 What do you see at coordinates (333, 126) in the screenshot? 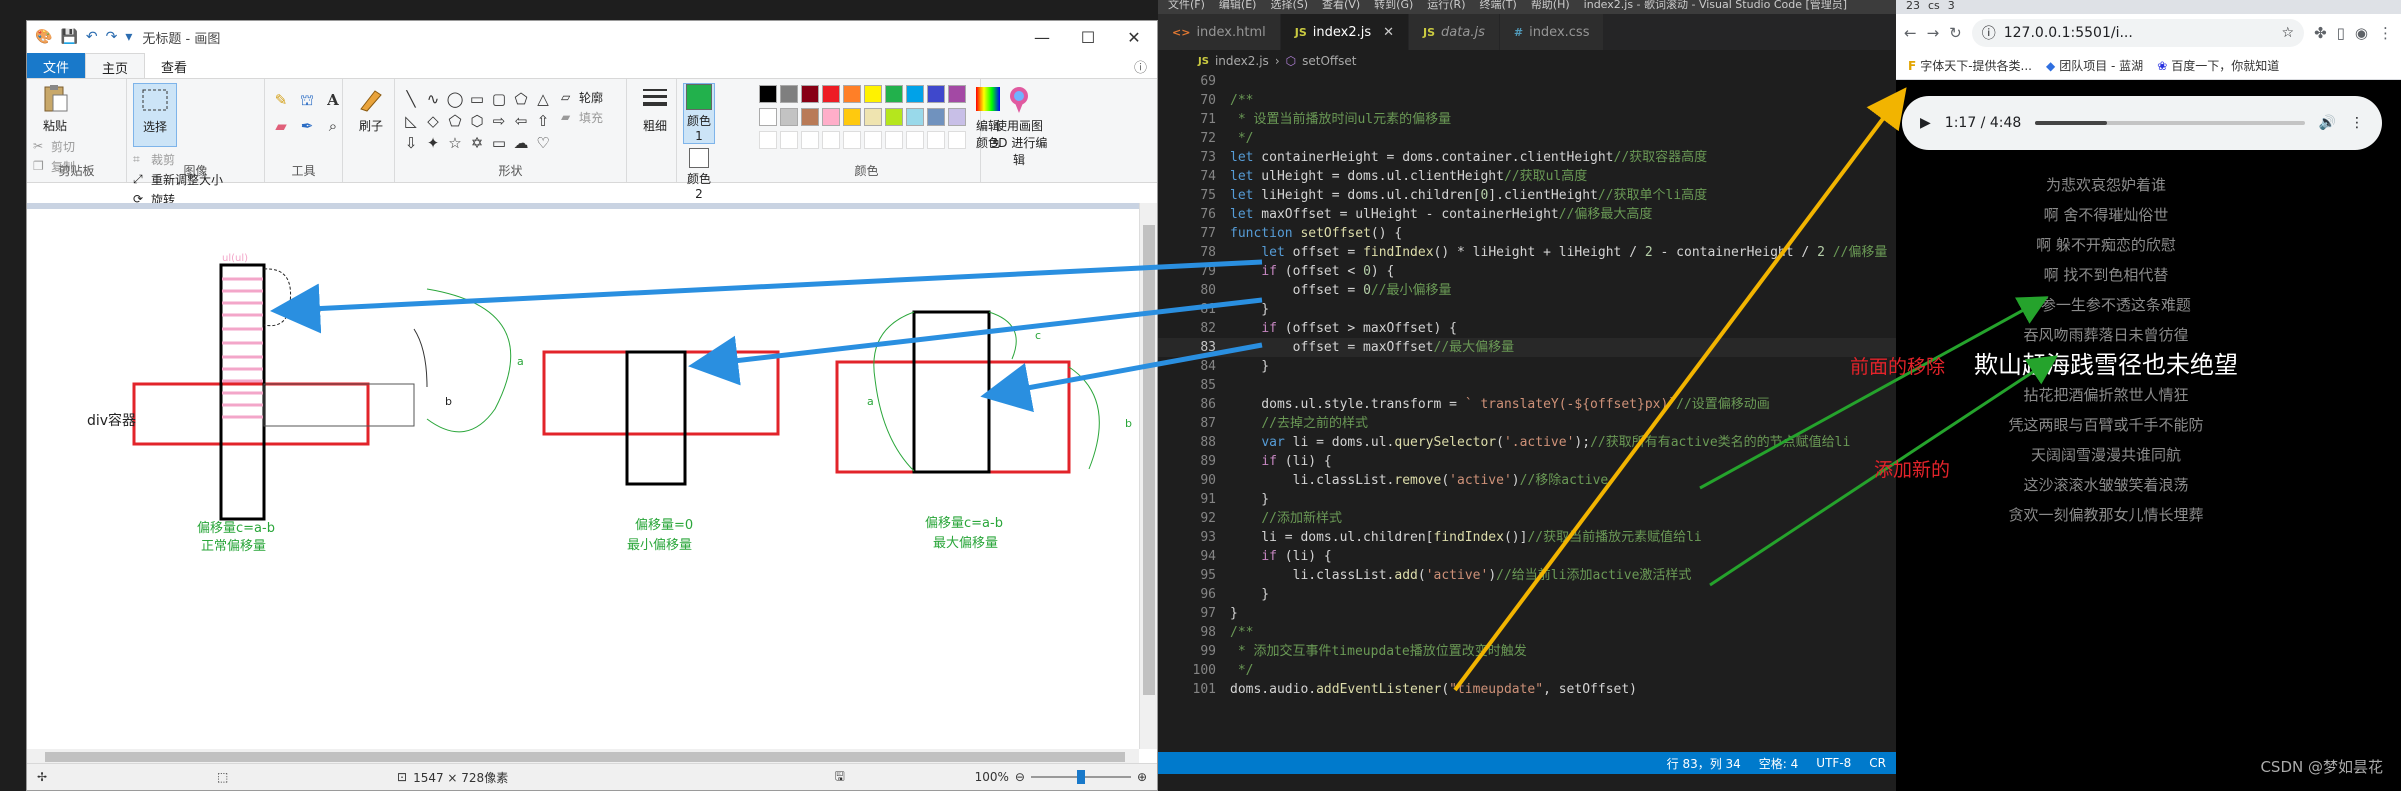
I see `magnifier-icon: ⌕` at bounding box center [333, 126].